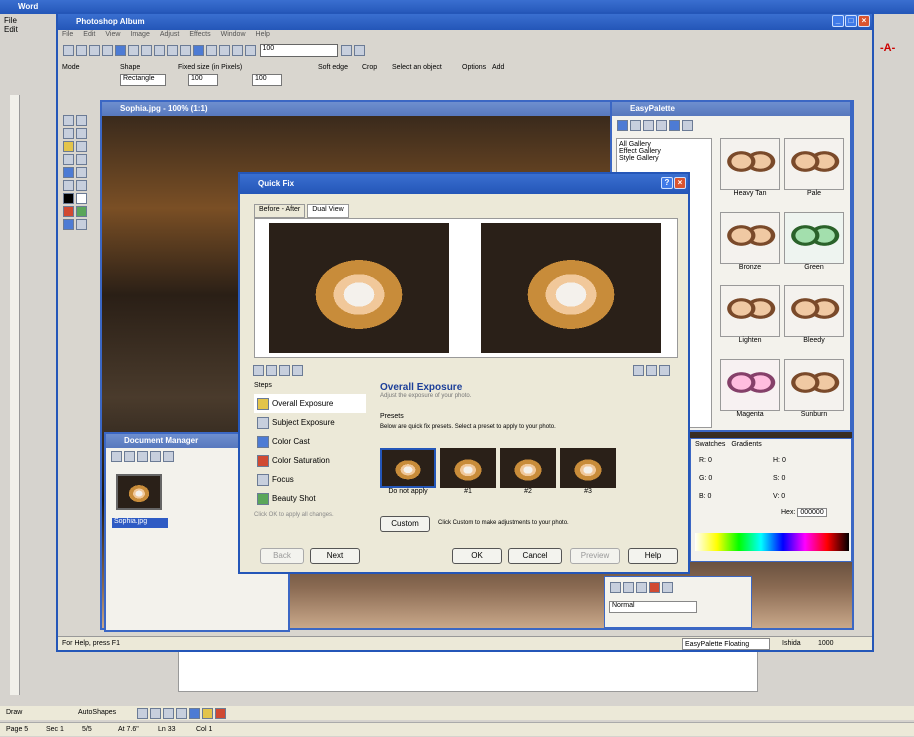 This screenshot has height=737, width=914. What do you see at coordinates (112, 36) in the screenshot?
I see `menu-view: View` at bounding box center [112, 36].